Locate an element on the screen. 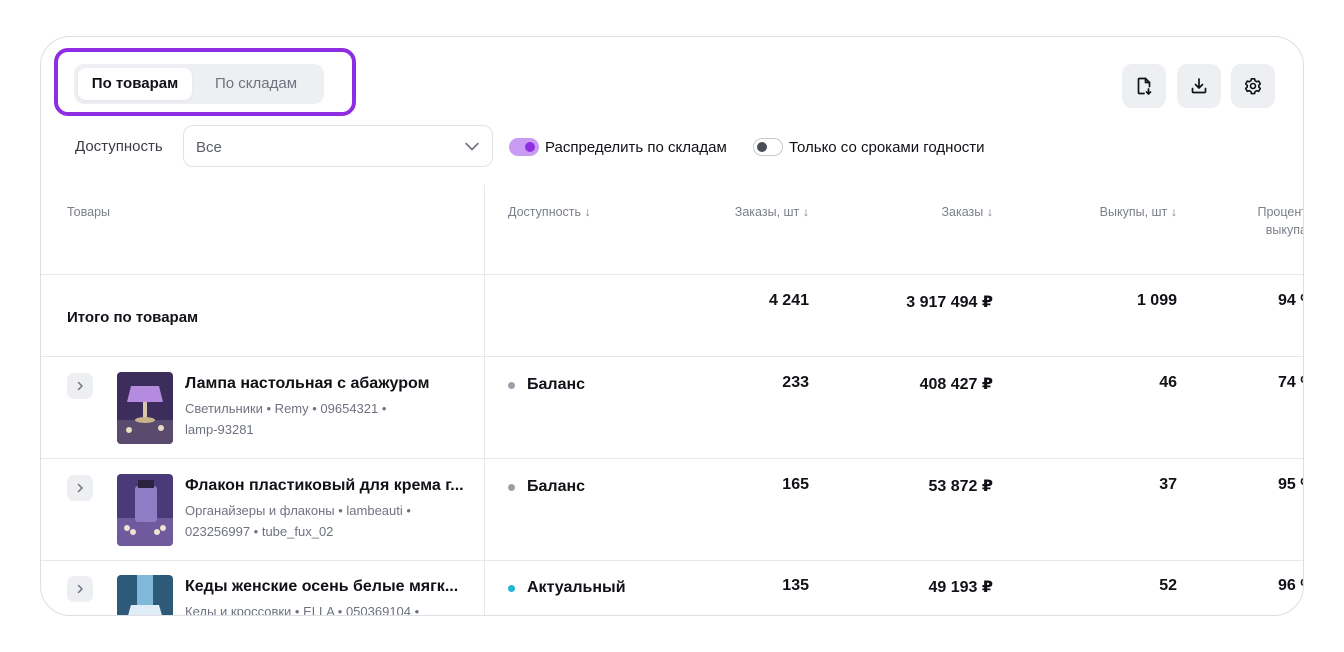  buyout-pct-cell: 95 % is located at coordinates (1290, 484).